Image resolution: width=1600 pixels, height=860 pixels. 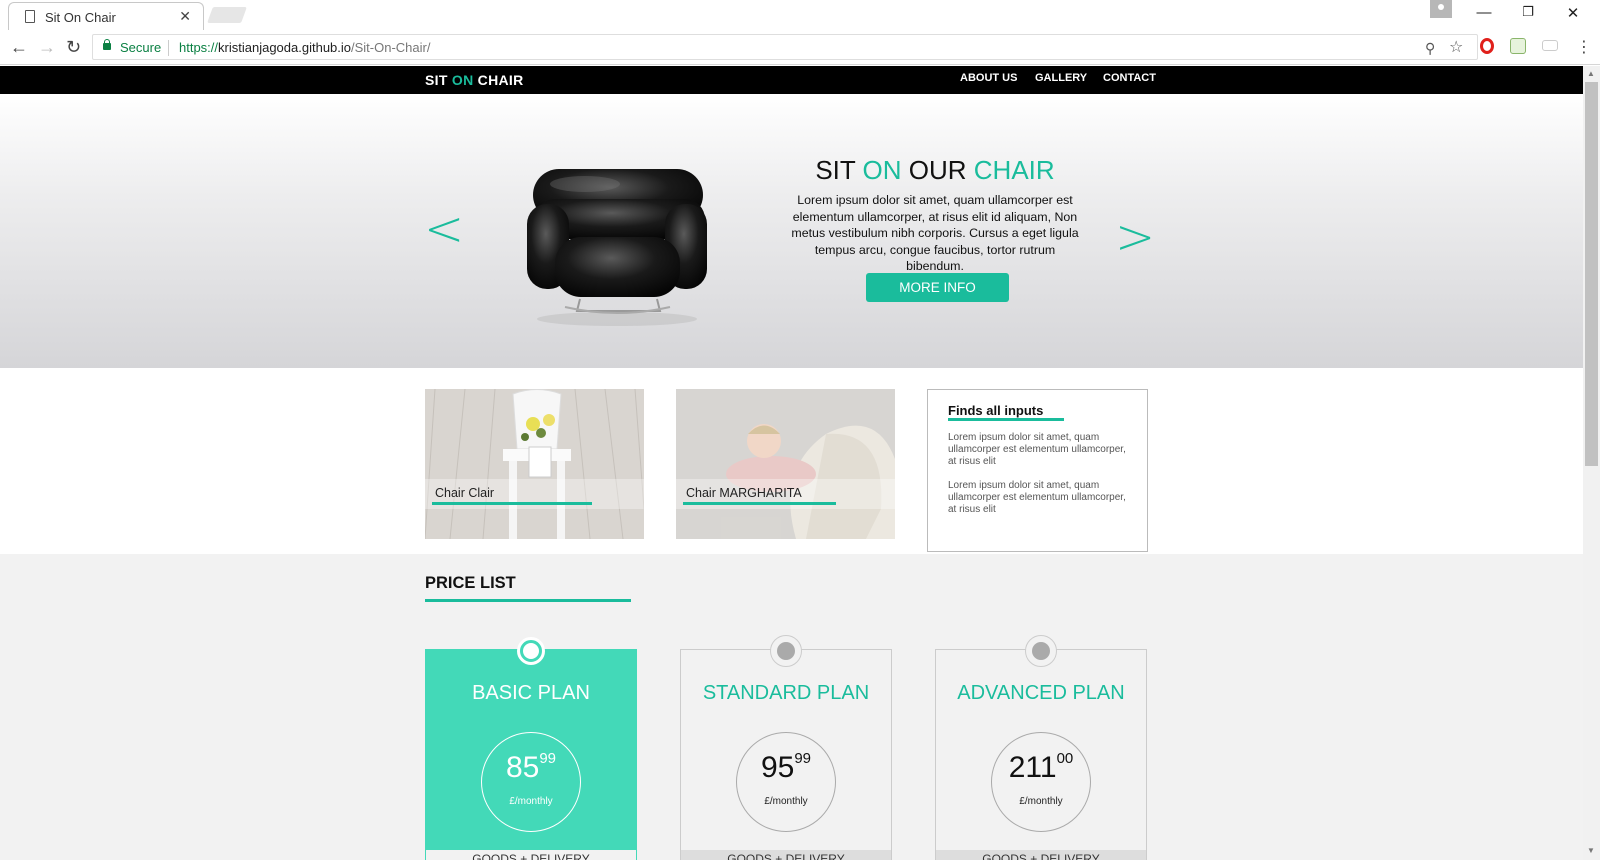 What do you see at coordinates (534, 494) in the screenshot?
I see `card-label-bar: Chair Clair` at bounding box center [534, 494].